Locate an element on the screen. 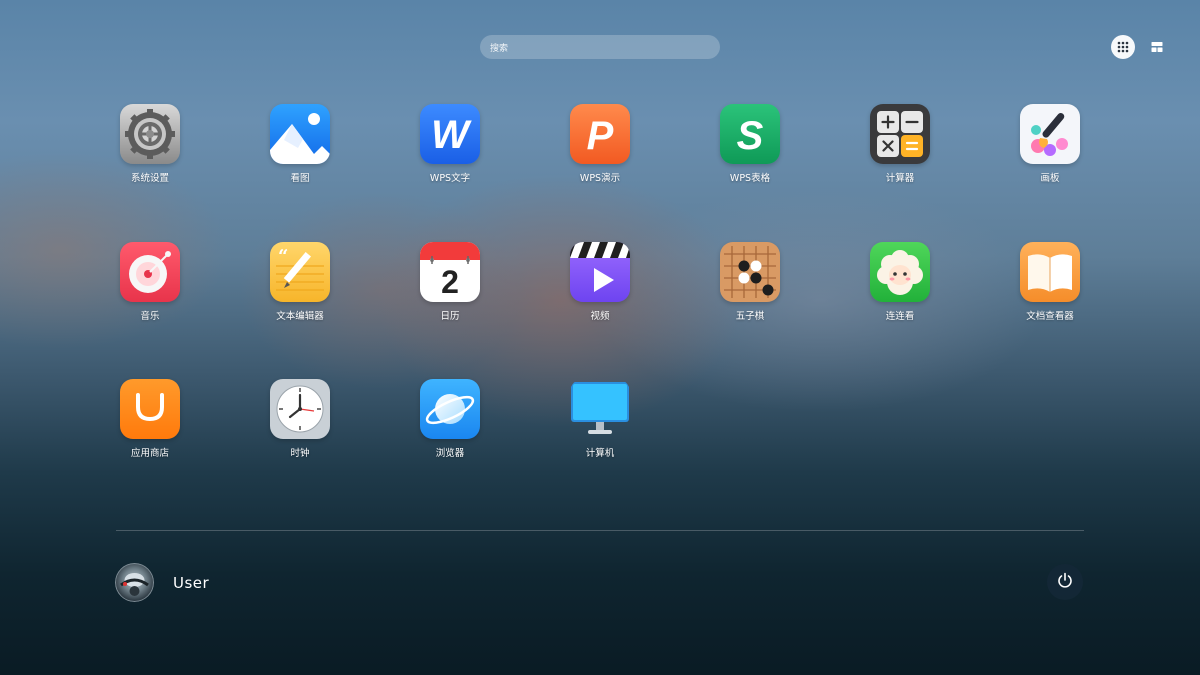  app-calendar: 2 日历 is located at coordinates (450, 310).